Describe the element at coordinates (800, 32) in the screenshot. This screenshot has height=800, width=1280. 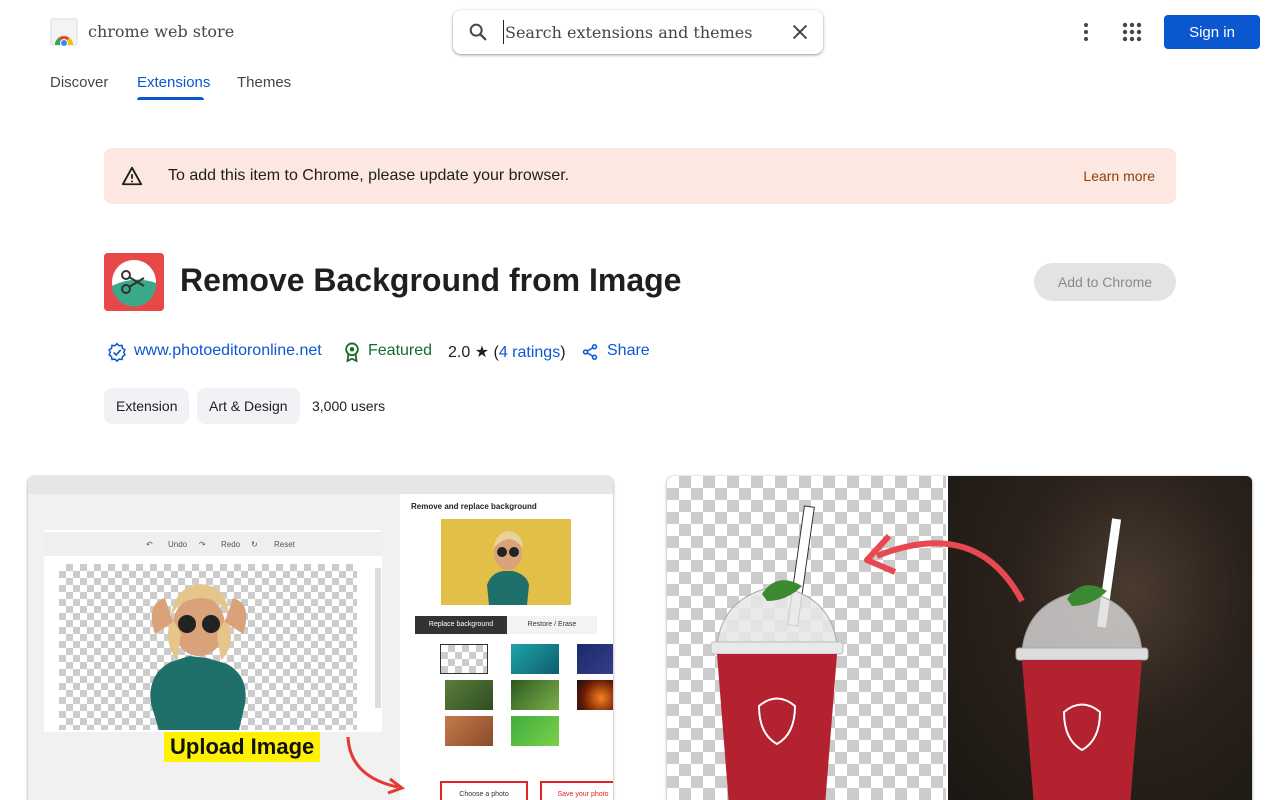
I see `close-icon` at that location.